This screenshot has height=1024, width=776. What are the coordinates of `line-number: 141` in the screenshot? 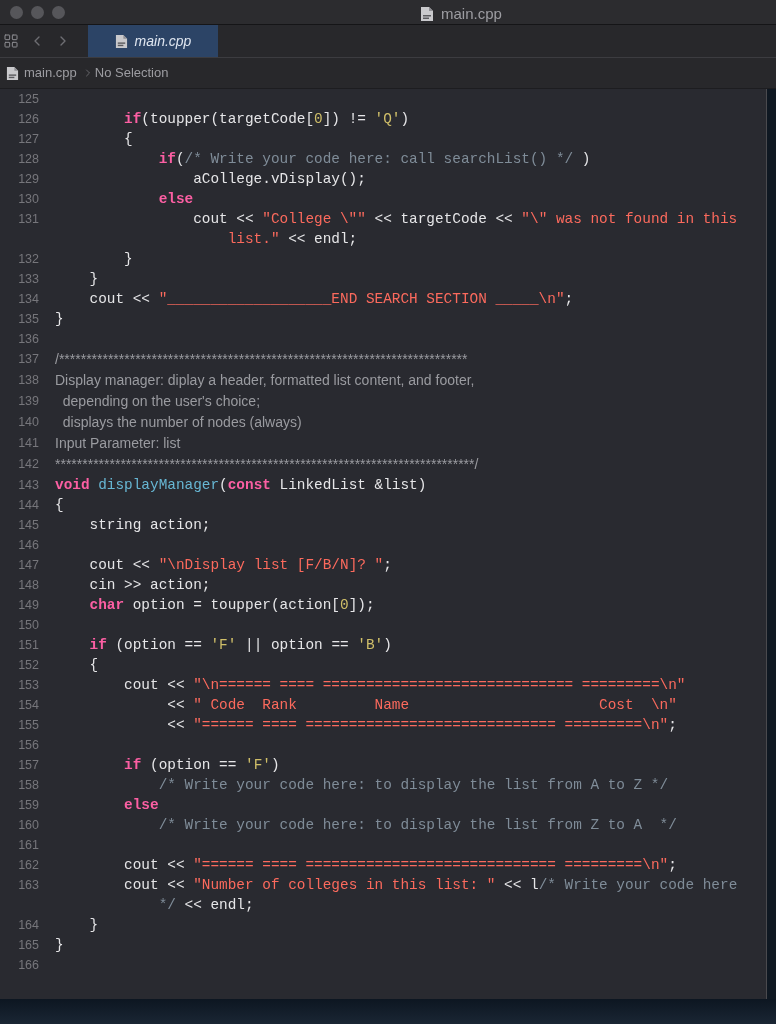 It's located at (28, 443).